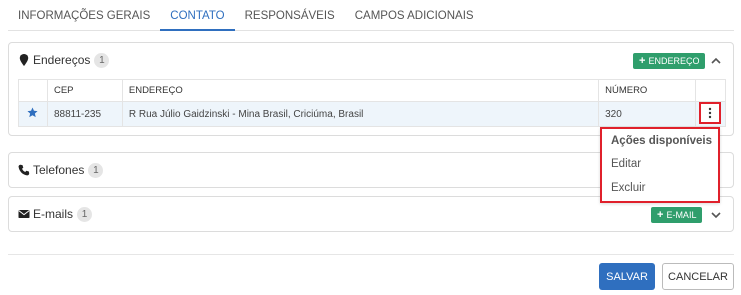  Describe the element at coordinates (290, 15) in the screenshot. I see `tab-responsaveis: RESPONSÁVEIS` at that location.